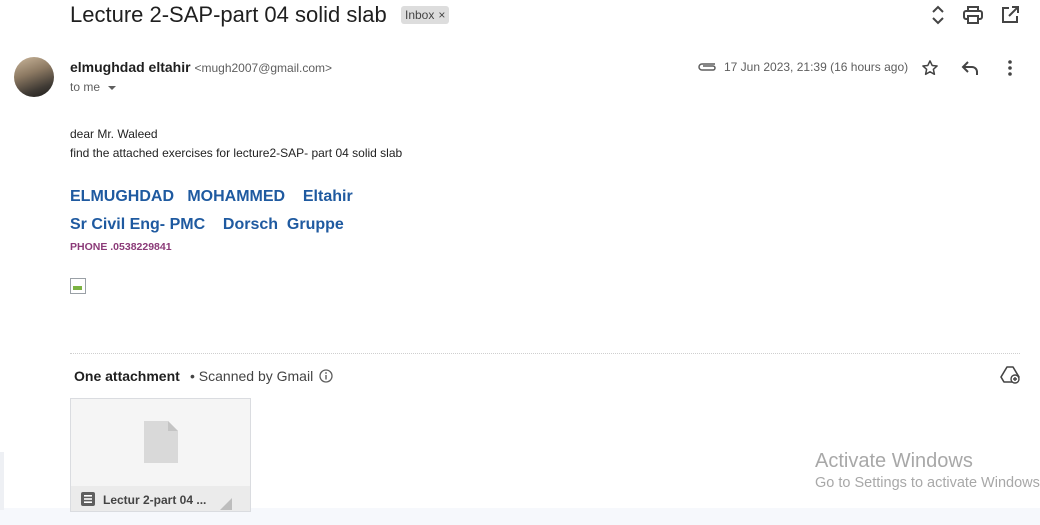 The image size is (1040, 525). What do you see at coordinates (707, 67) in the screenshot?
I see `attachment-icon` at bounding box center [707, 67].